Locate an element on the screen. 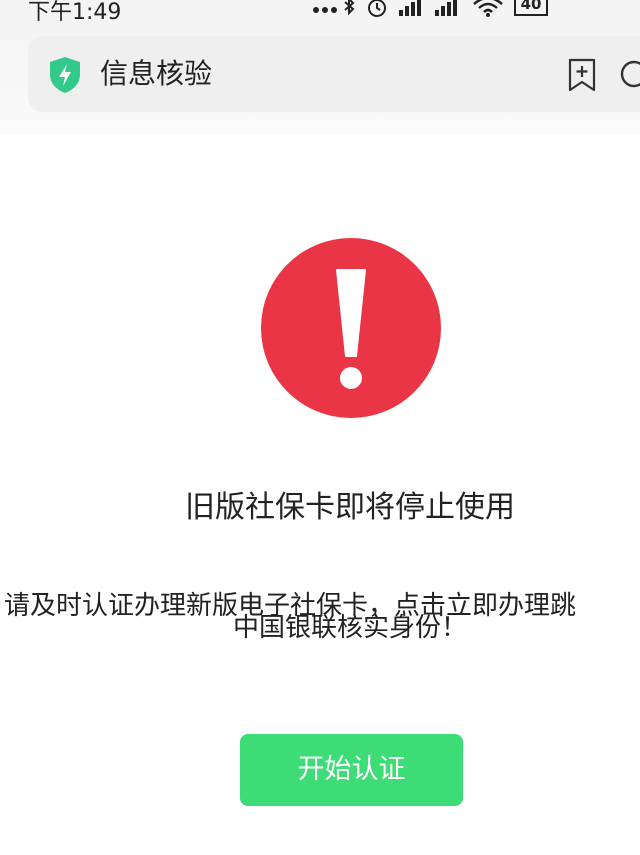 Image resolution: width=640 pixels, height=855 pixels. more-dots-icon is located at coordinates (325, 10).